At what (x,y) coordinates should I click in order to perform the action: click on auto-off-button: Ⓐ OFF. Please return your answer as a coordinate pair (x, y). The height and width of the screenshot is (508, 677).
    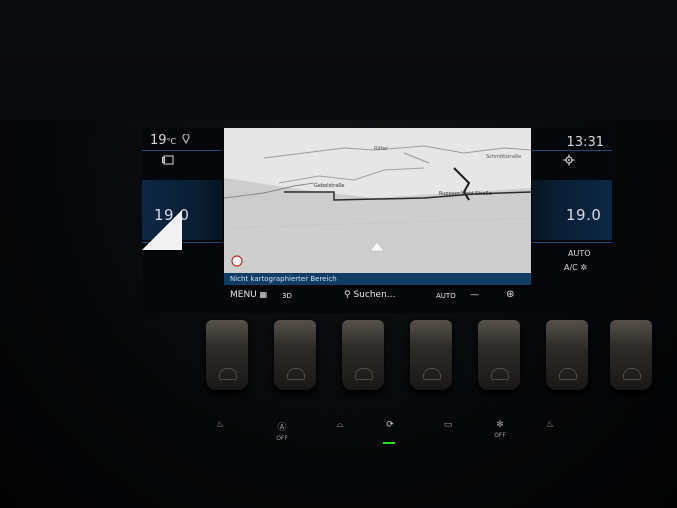
    Looking at the image, I should click on (282, 431).